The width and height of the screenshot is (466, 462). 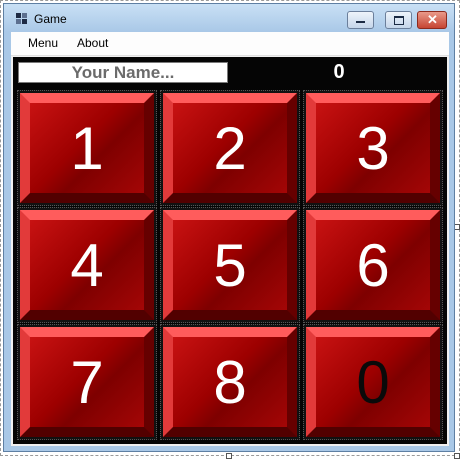 I want to click on score-display: 0, so click(x=339, y=72).